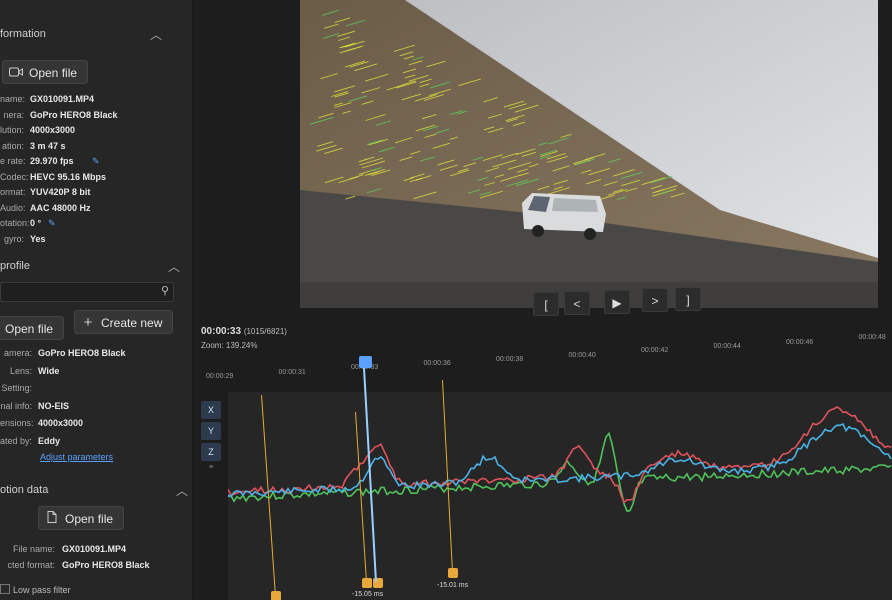 This screenshot has height=600, width=892. Describe the element at coordinates (211, 431) in the screenshot. I see `axis-toggle-y: Y` at that location.